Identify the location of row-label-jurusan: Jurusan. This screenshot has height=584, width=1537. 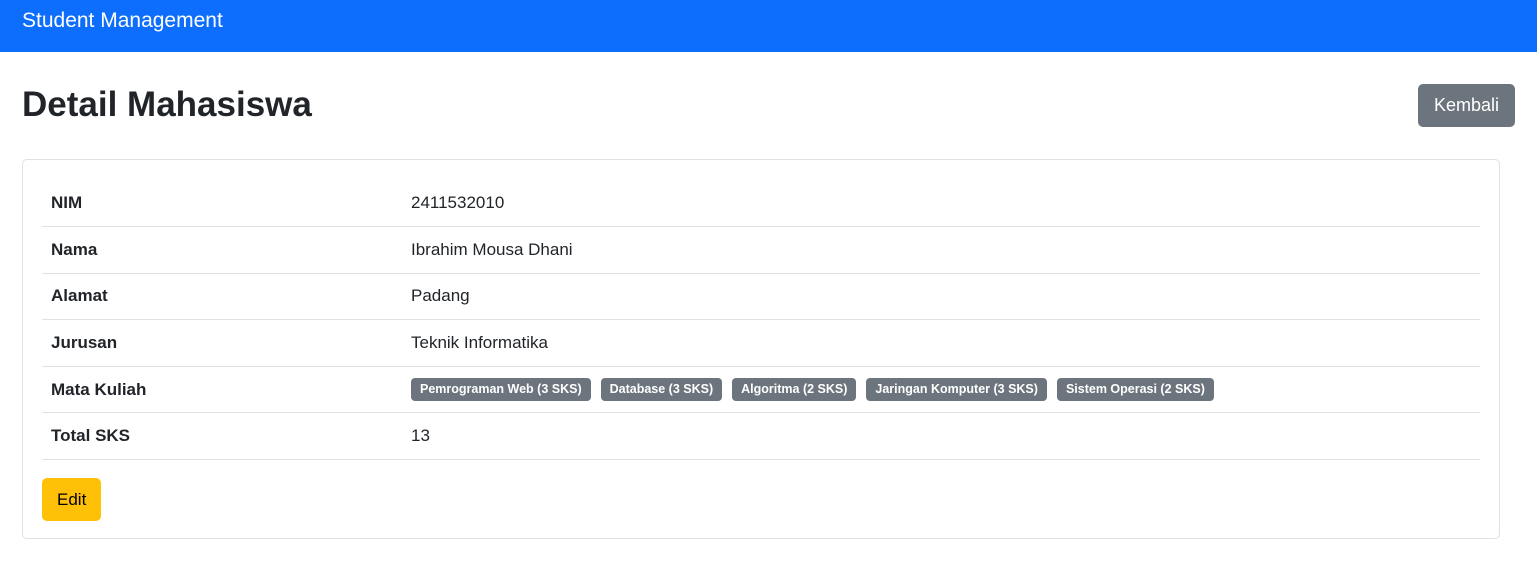
(222, 343).